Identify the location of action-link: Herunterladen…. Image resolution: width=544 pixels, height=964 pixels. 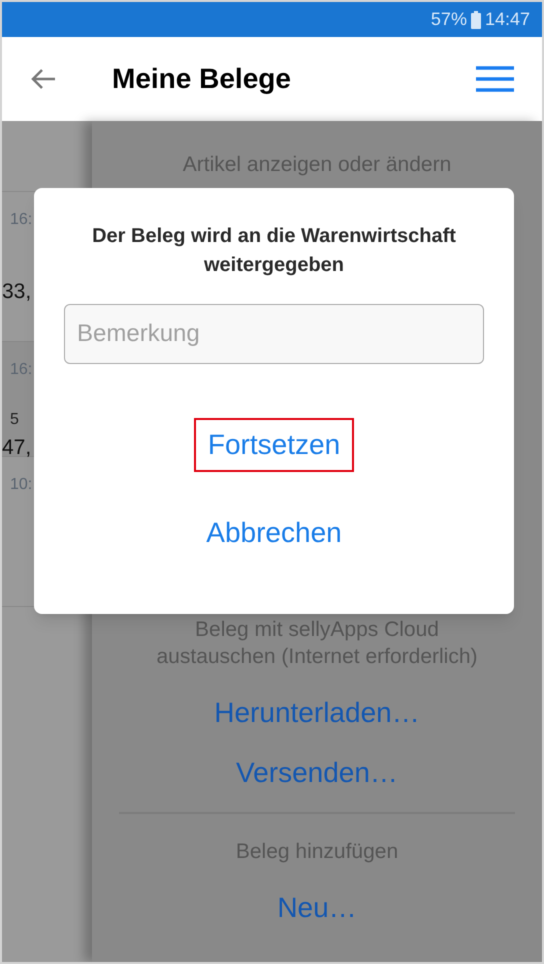
(317, 713).